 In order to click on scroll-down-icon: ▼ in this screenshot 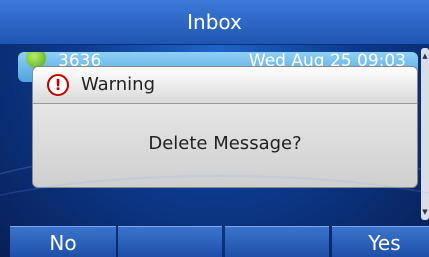, I will do `click(425, 212)`.